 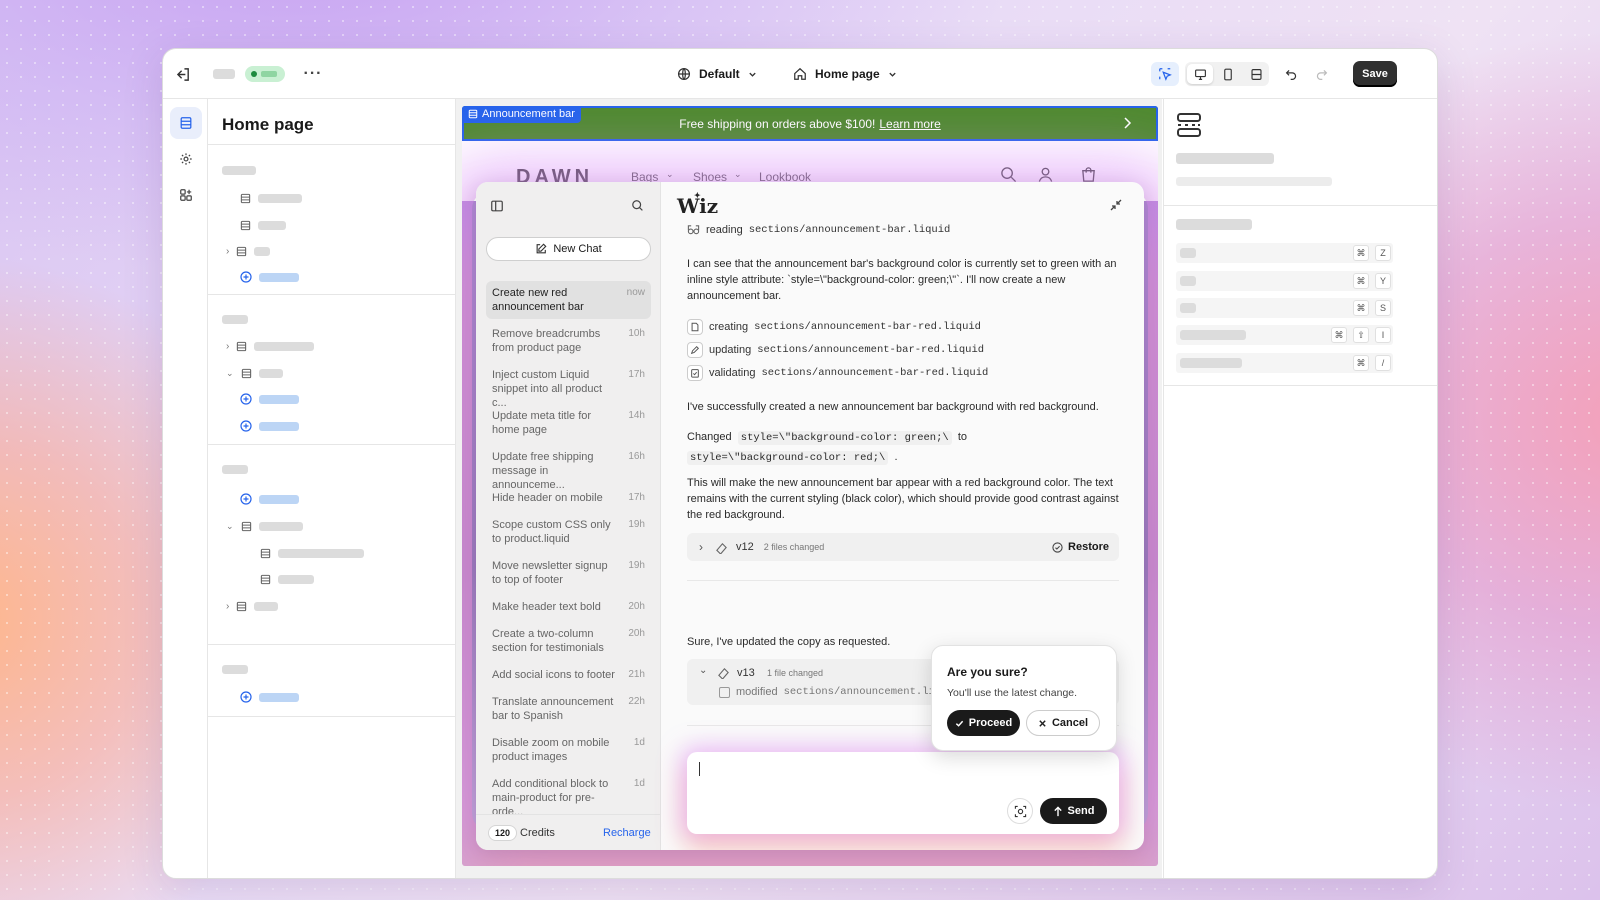 What do you see at coordinates (1228, 74) in the screenshot?
I see `mobile-view-button` at bounding box center [1228, 74].